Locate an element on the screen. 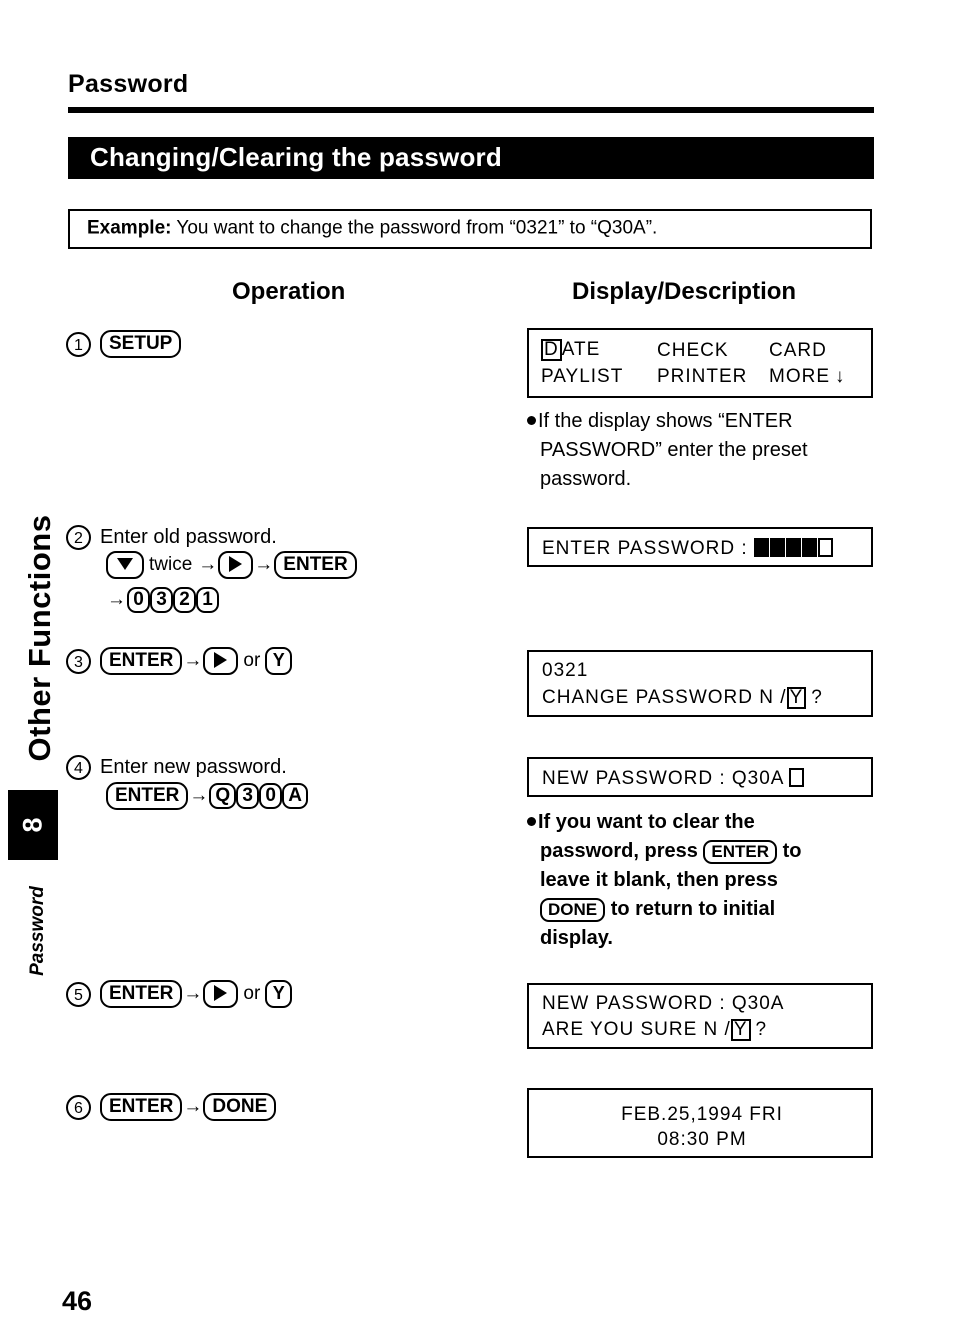  step-2: 2 Enter old password. is located at coordinates (171, 537).